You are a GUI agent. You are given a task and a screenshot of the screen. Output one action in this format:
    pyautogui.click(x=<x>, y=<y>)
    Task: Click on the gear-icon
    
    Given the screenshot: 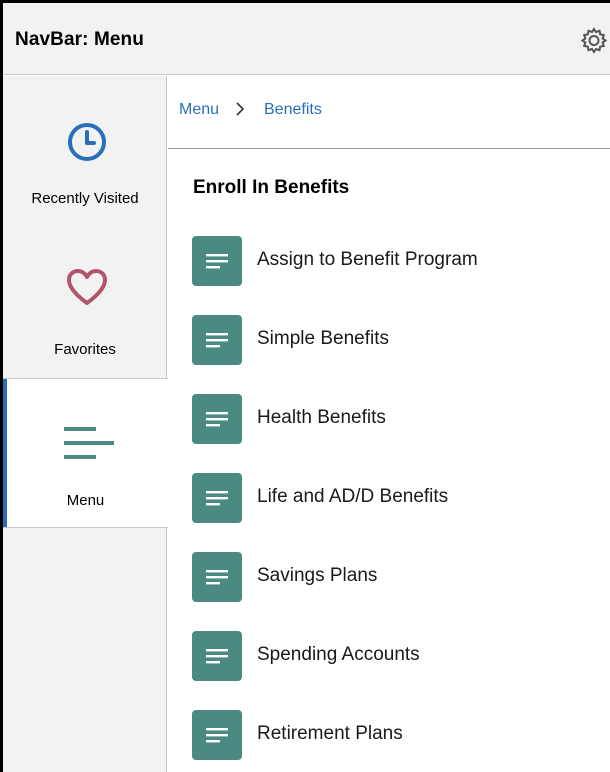 What is the action you would take?
    pyautogui.click(x=594, y=40)
    